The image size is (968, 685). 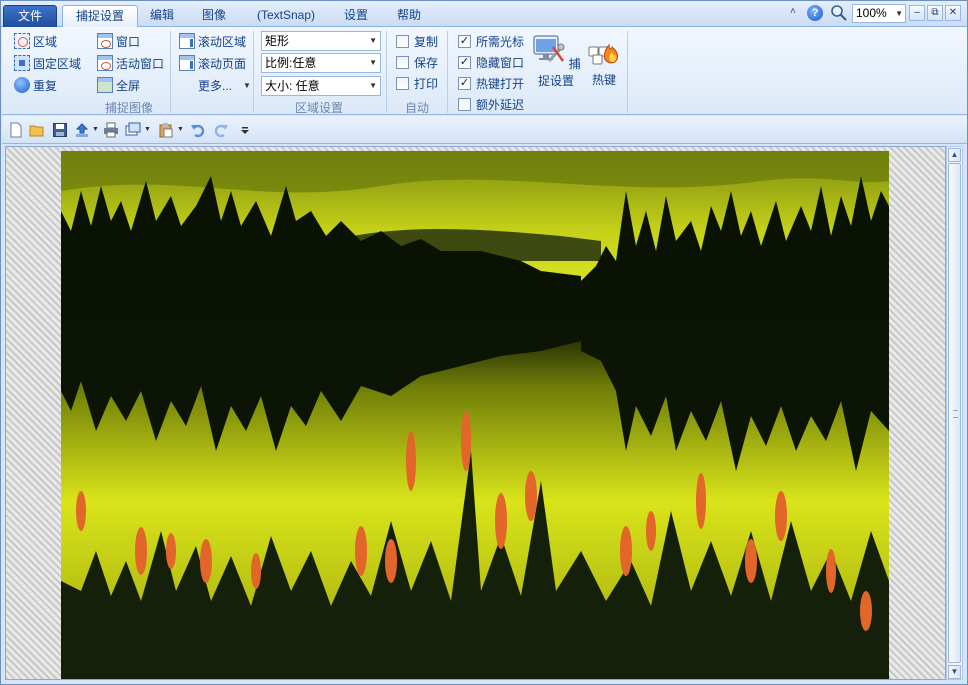 I want to click on more-capture-modes-button: 更多... ▼, so click(x=224, y=85).